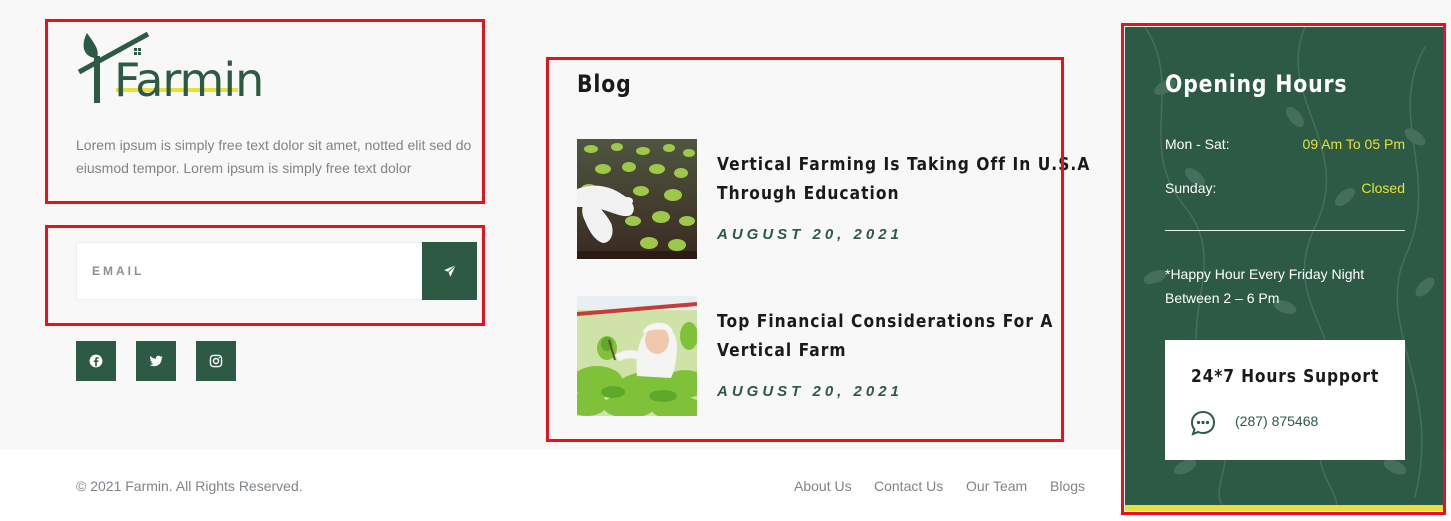 The width and height of the screenshot is (1451, 521). Describe the element at coordinates (265, 111) in the screenshot. I see `highlight-box-logo` at that location.